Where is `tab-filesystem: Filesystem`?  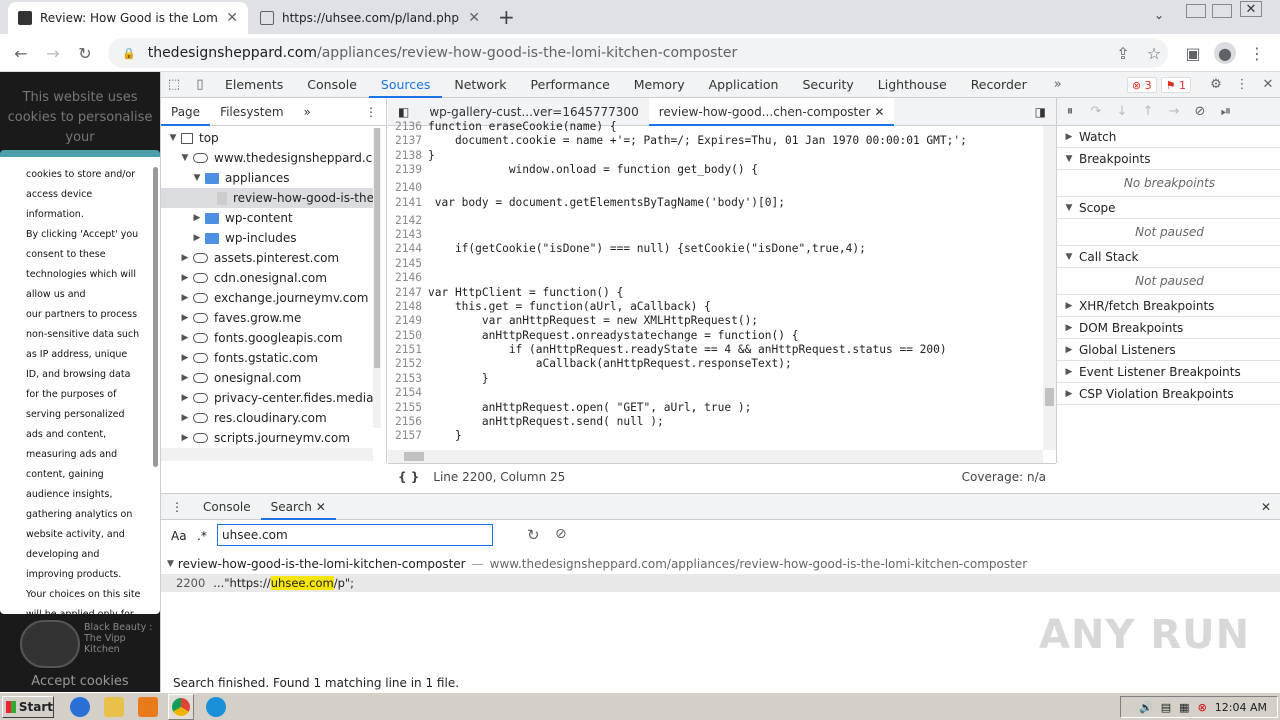 tab-filesystem: Filesystem is located at coordinates (251, 112).